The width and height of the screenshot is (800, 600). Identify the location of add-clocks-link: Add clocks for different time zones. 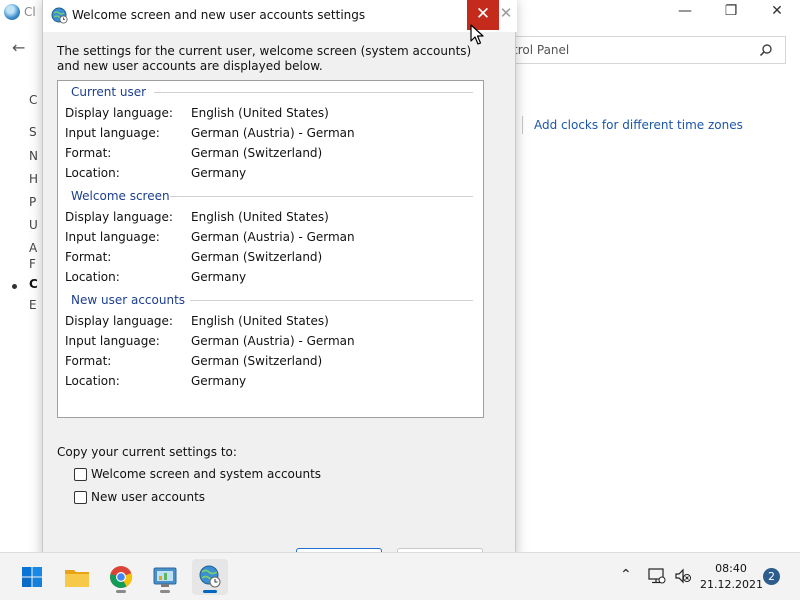
(638, 125).